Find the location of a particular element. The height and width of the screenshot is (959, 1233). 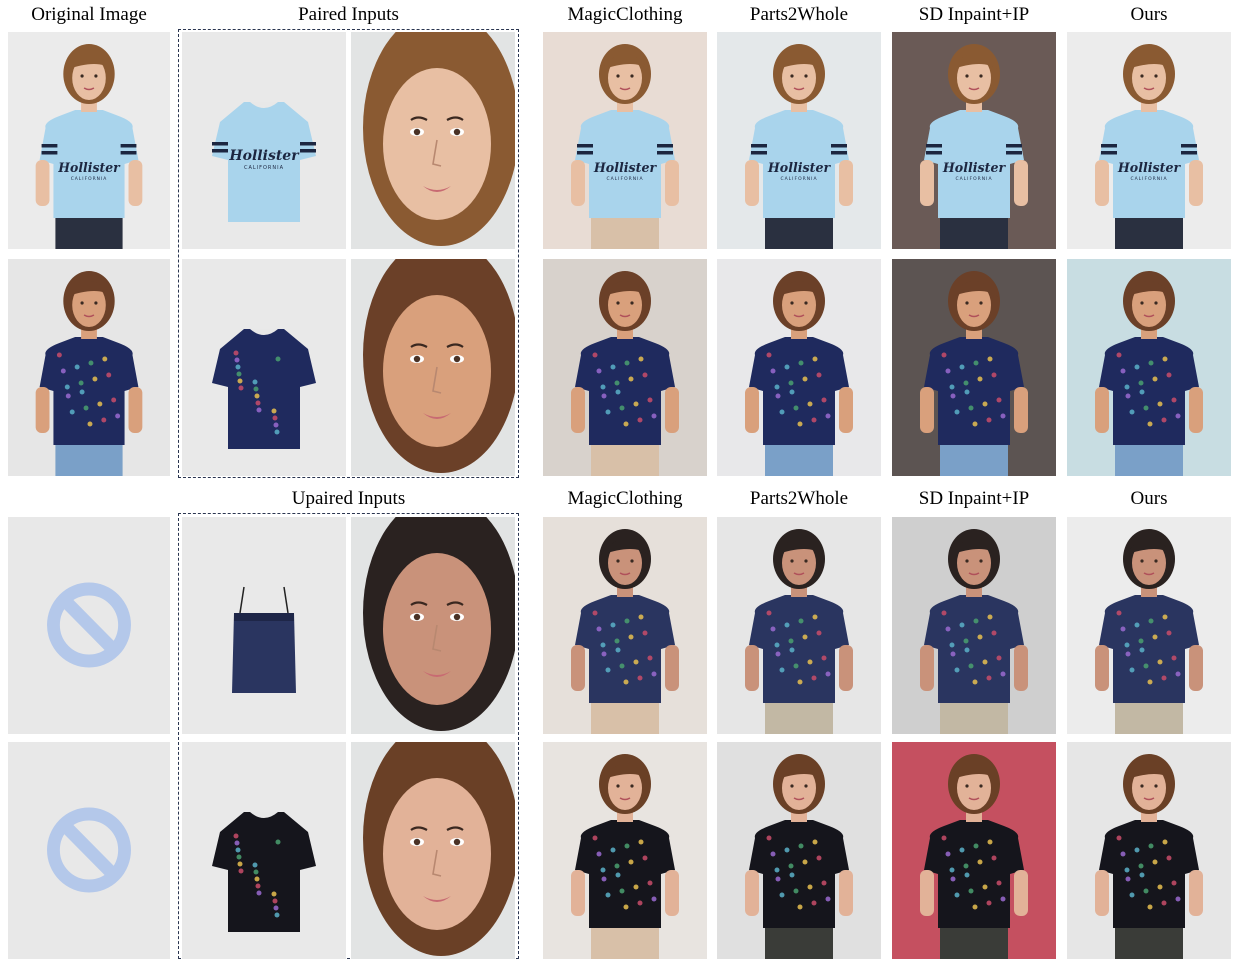

header-magicclothing-top: MagicClothing is located at coordinates (625, 14).